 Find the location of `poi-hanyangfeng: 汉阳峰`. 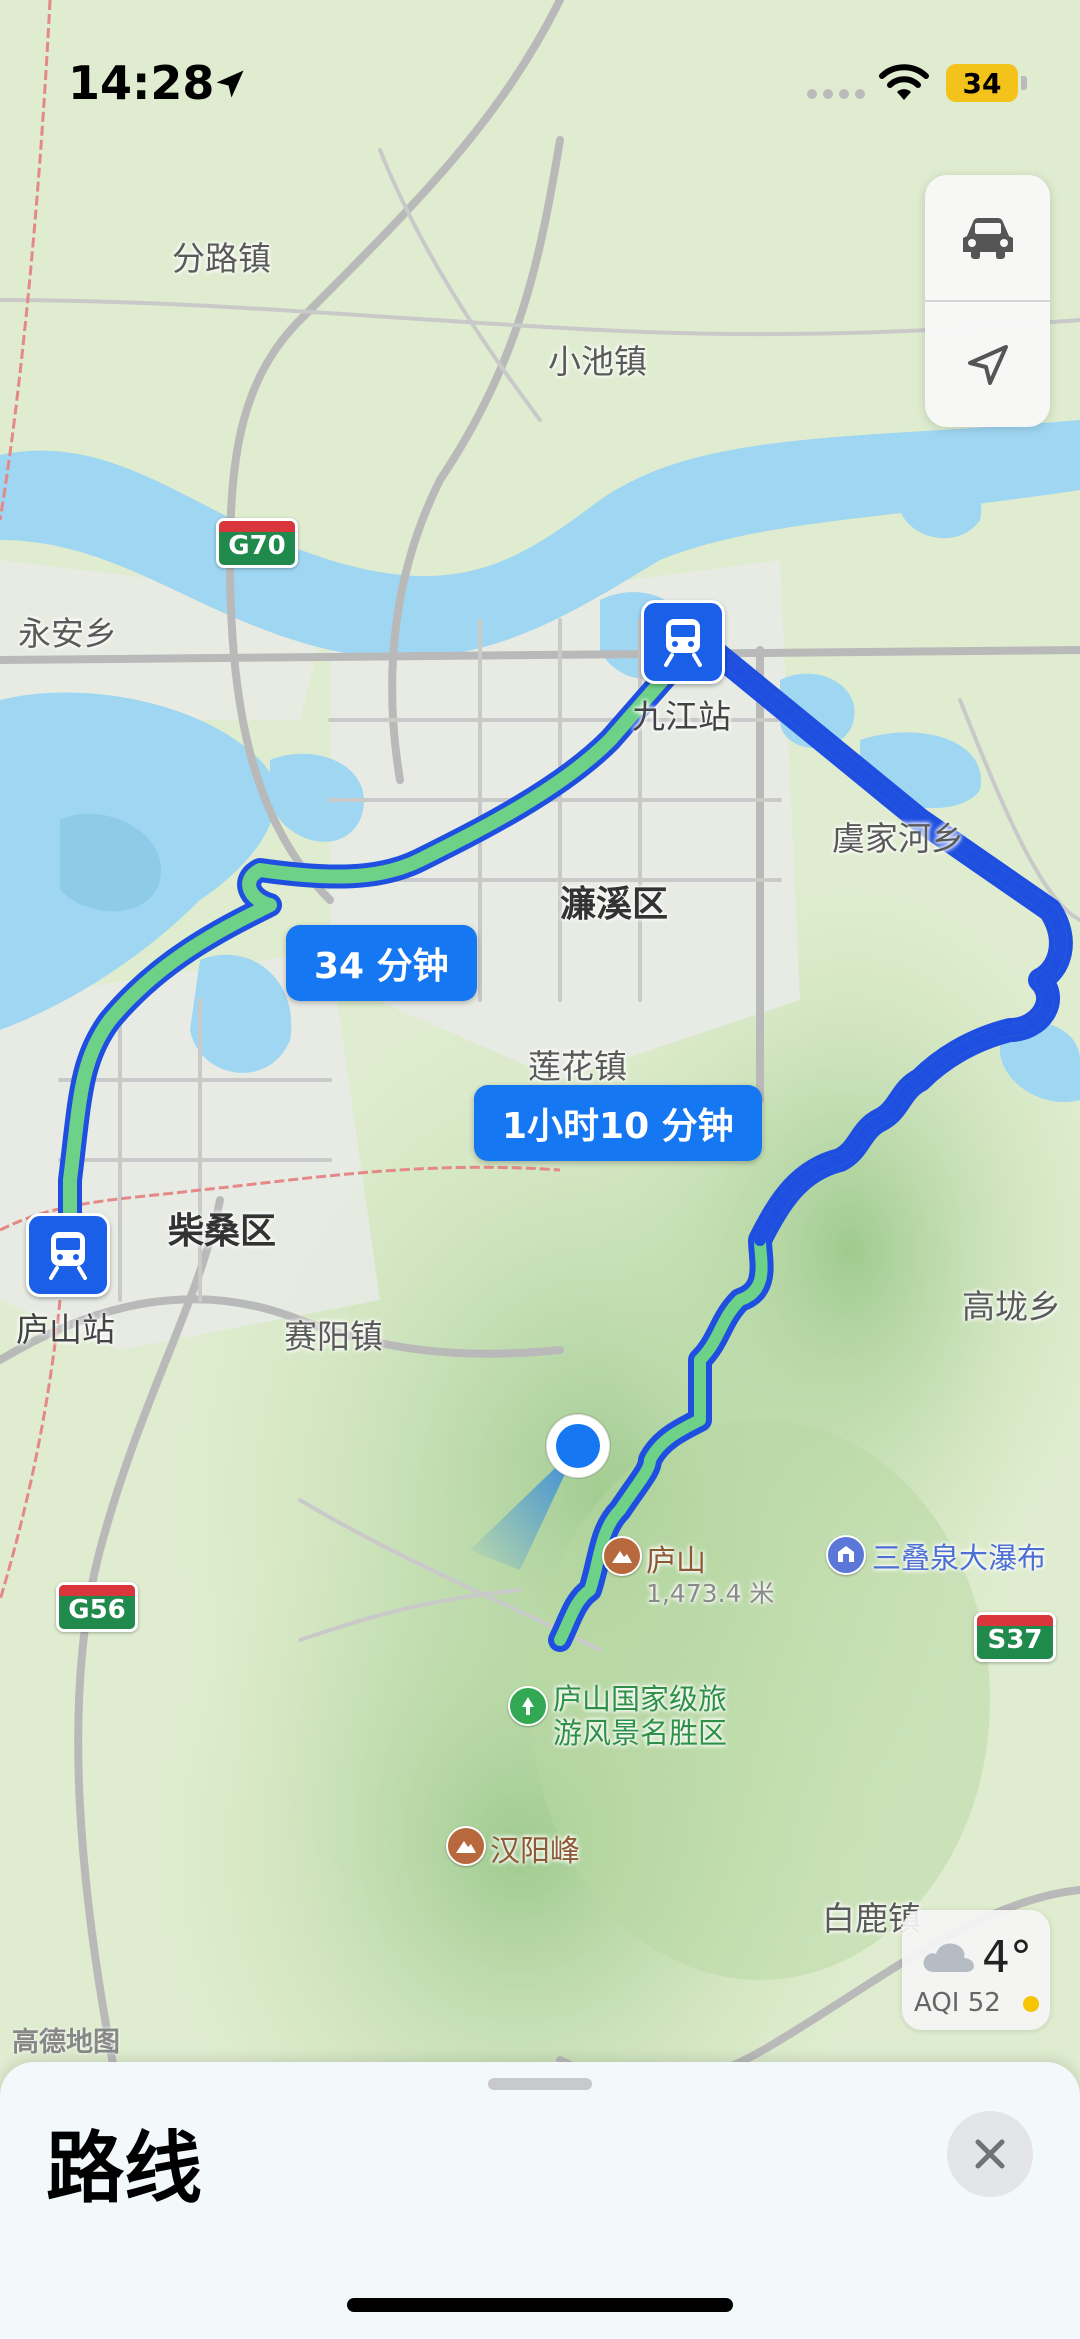

poi-hanyangfeng: 汉阳峰 is located at coordinates (535, 1848).